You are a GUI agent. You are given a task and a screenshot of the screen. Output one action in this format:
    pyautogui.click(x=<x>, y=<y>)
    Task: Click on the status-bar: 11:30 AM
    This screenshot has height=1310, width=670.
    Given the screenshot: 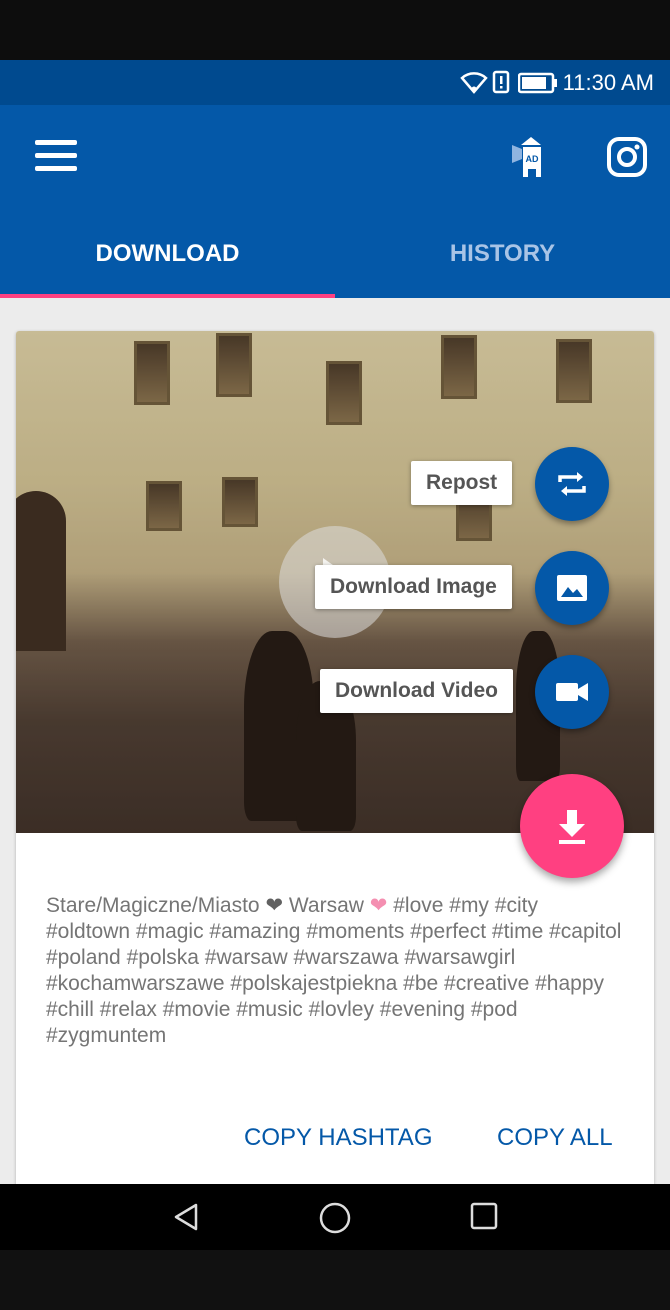 What is the action you would take?
    pyautogui.click(x=335, y=82)
    